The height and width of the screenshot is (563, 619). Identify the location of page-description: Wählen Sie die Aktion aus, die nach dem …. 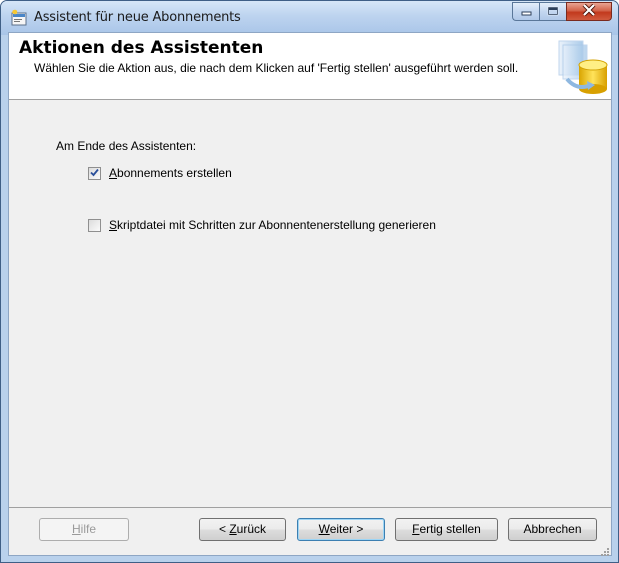
(276, 68).